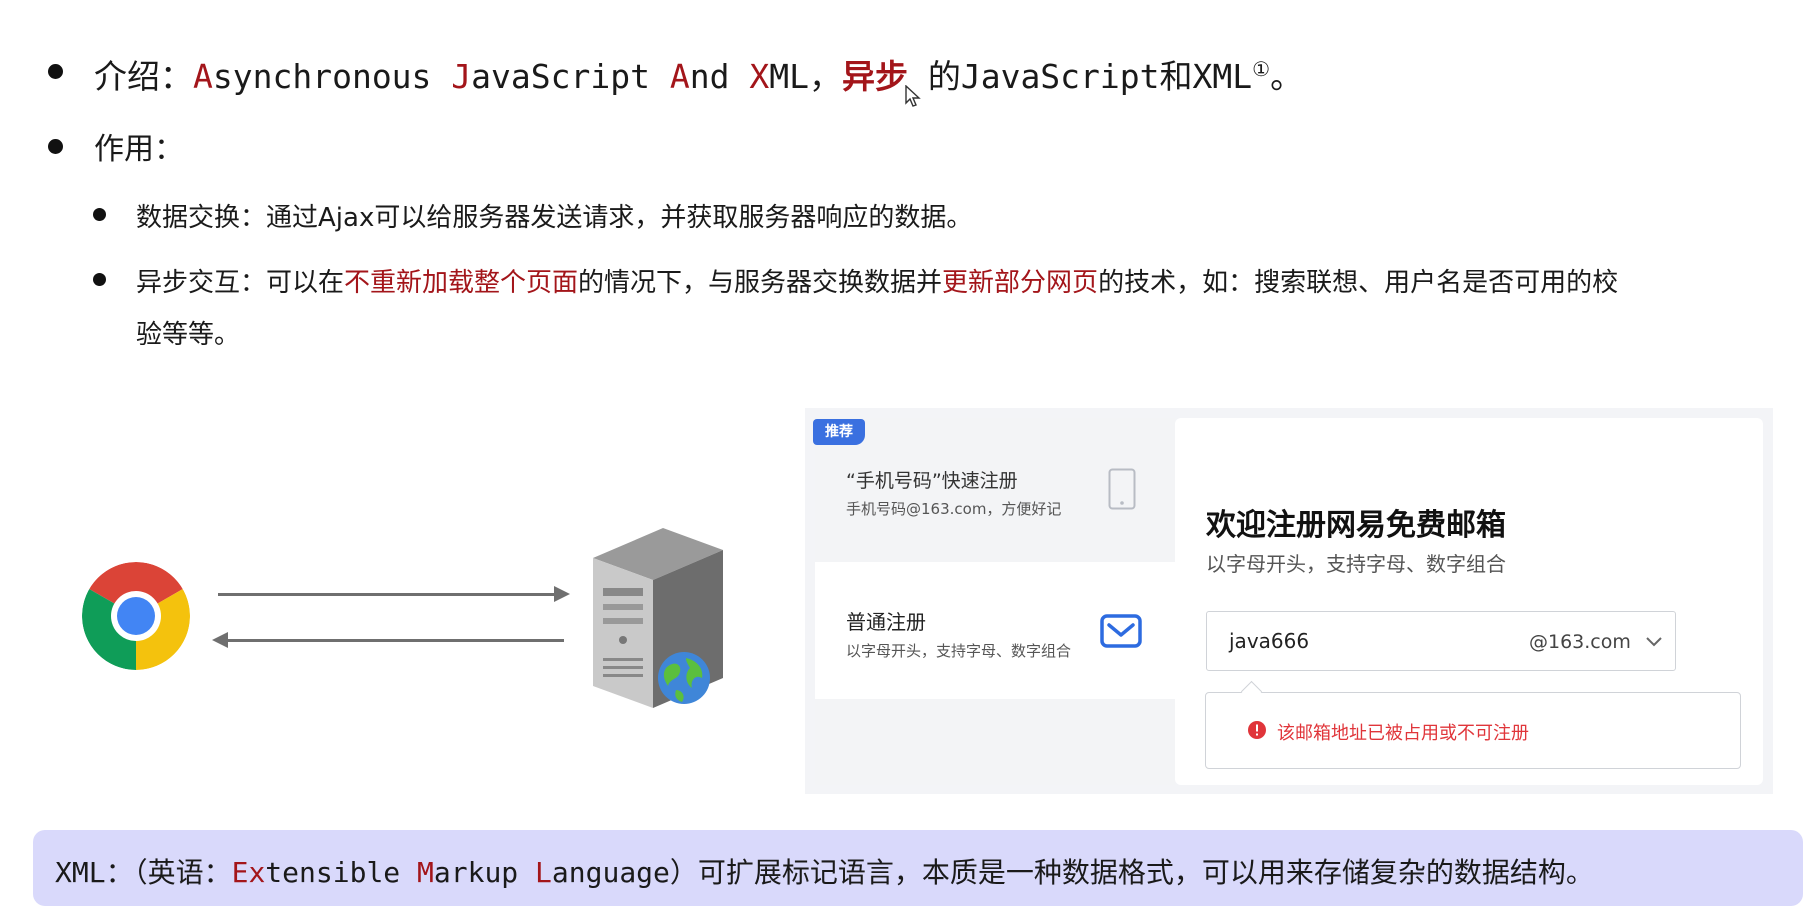 Image resolution: width=1809 pixels, height=918 pixels. What do you see at coordinates (684, 678) in the screenshot?
I see `globe-icon` at bounding box center [684, 678].